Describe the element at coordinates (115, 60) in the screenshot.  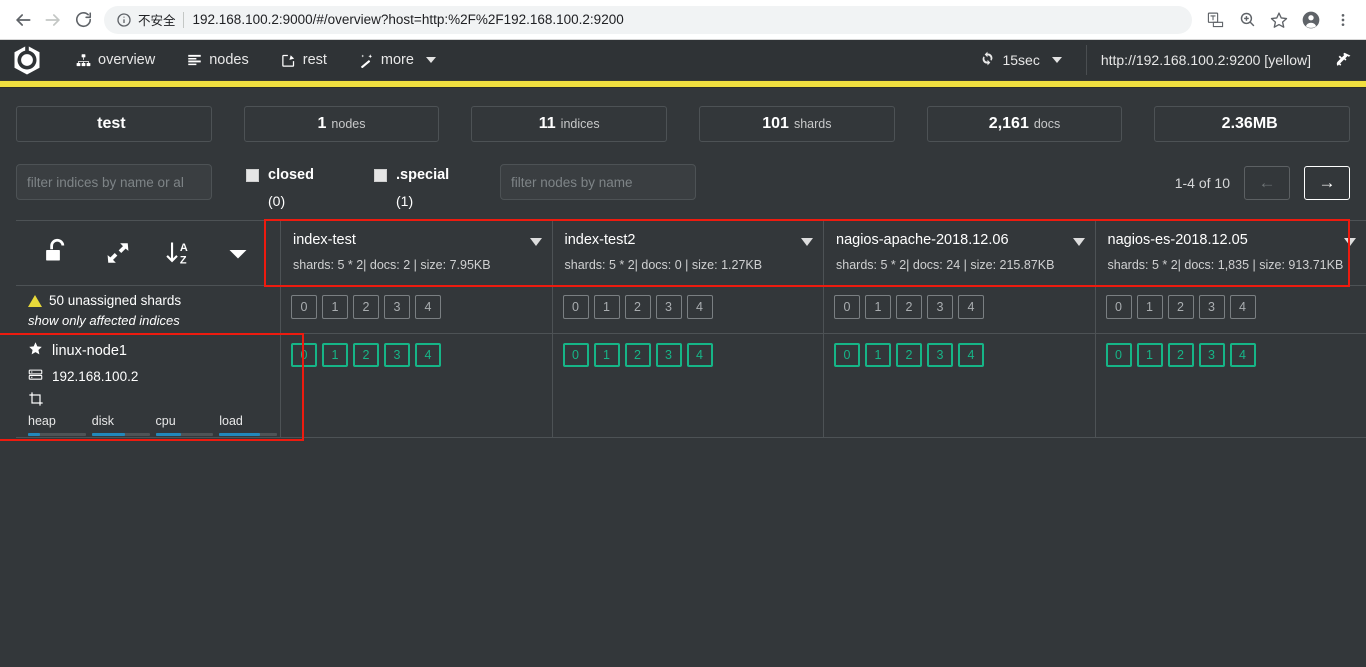
I see `nav-item-overview: overview` at that location.